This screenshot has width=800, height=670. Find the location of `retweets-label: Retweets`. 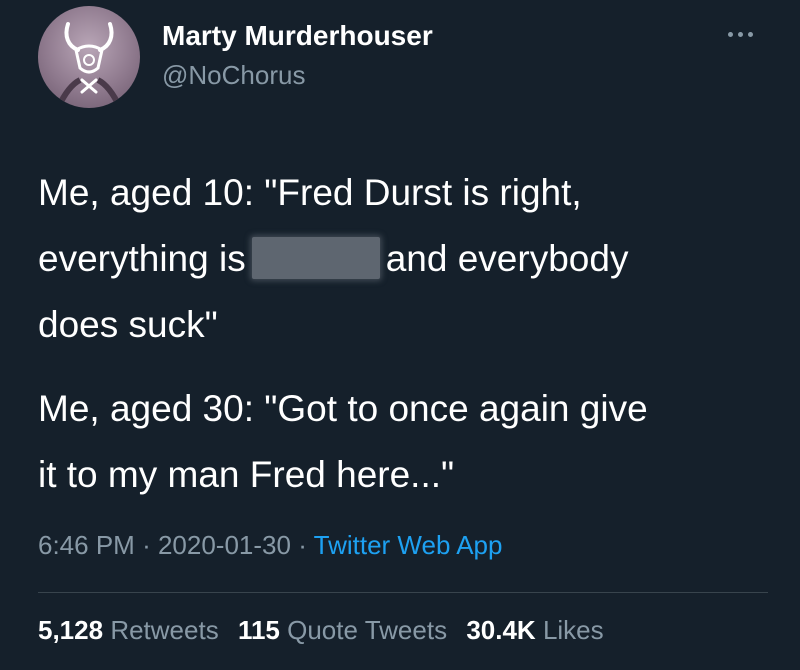

retweets-label: Retweets is located at coordinates (164, 630).